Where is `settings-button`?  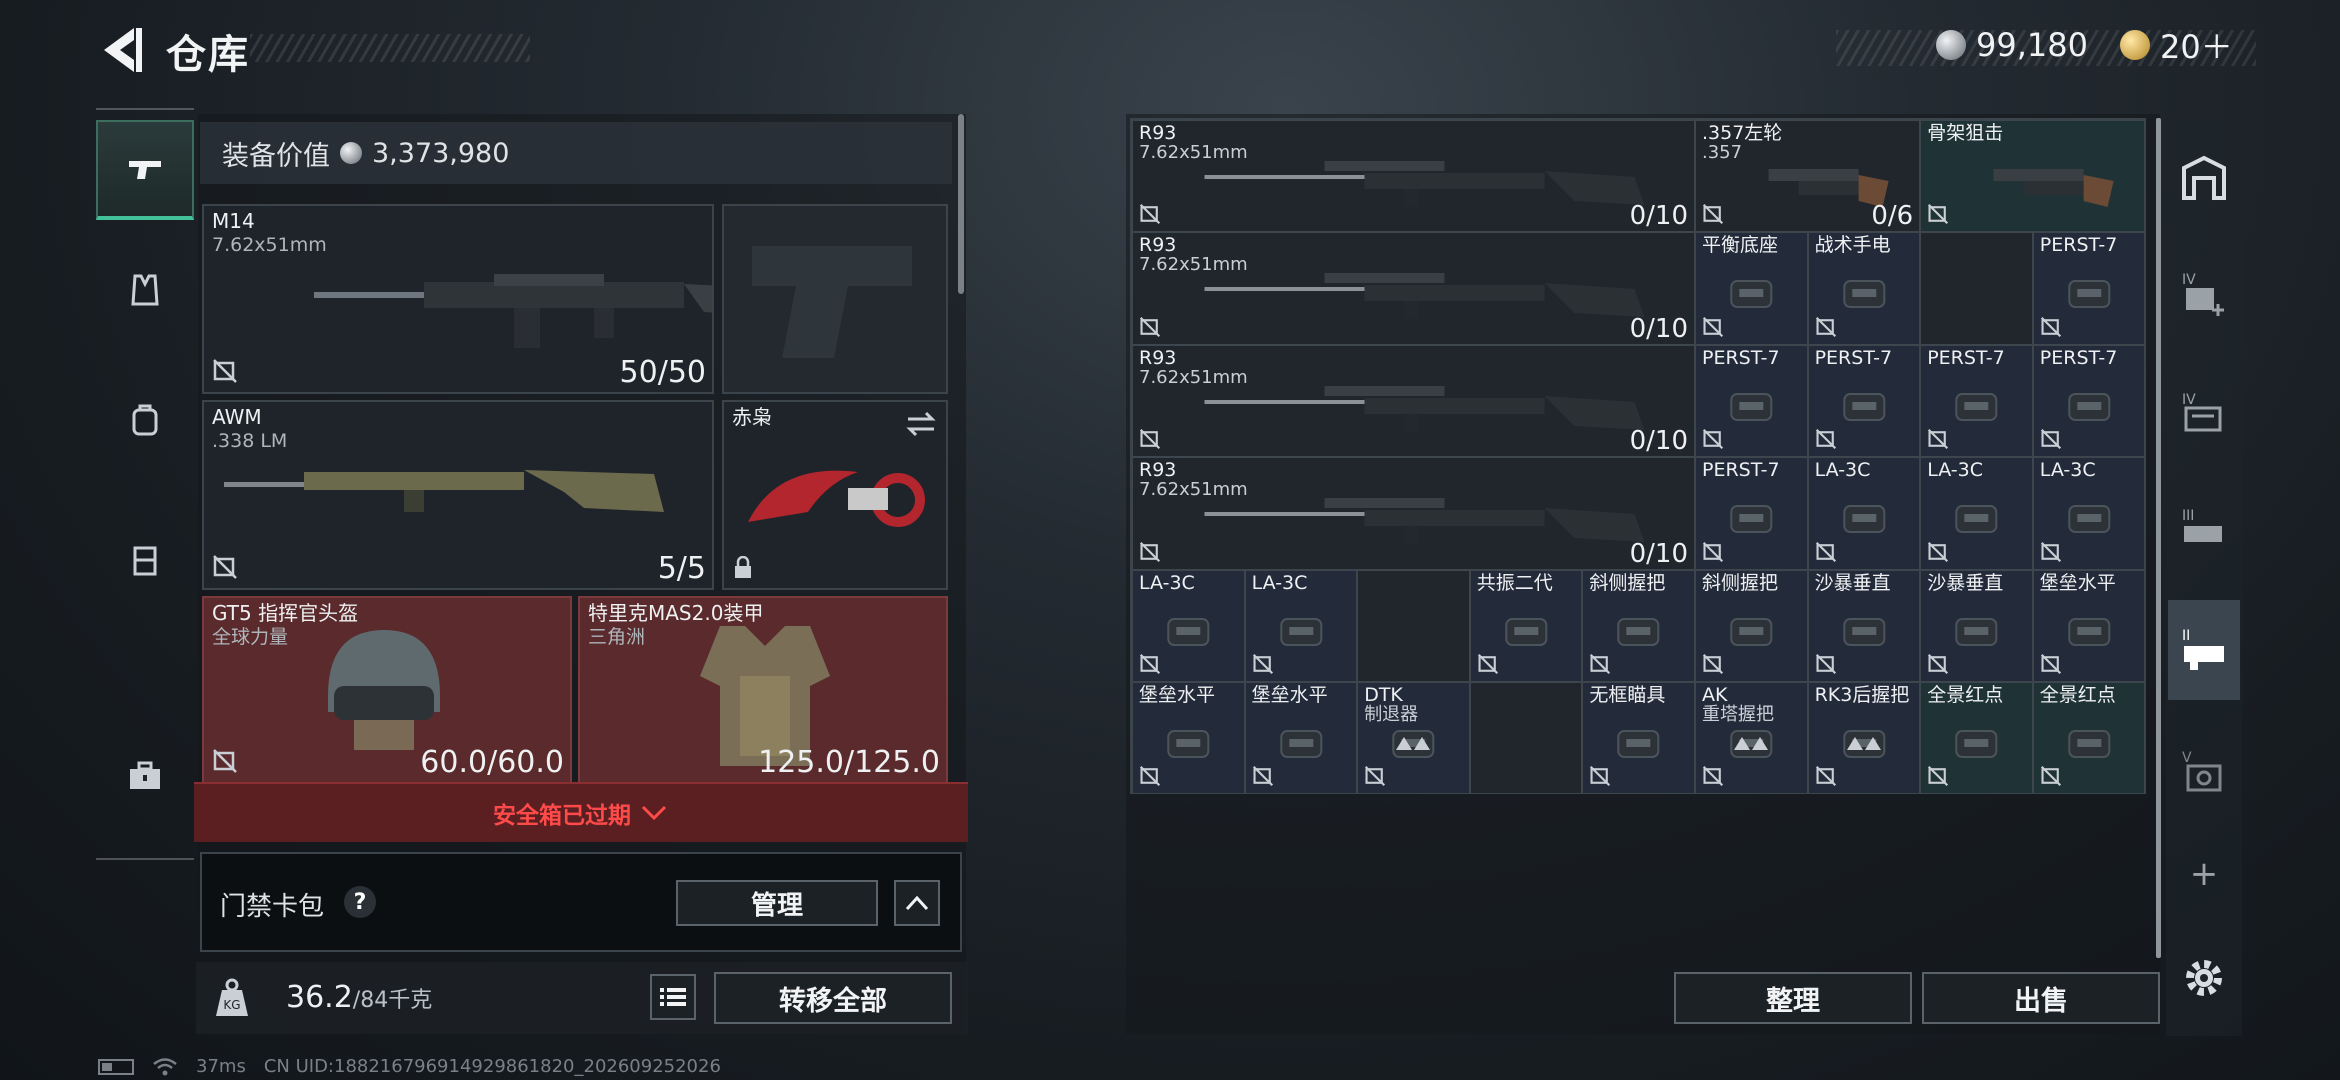
settings-button is located at coordinates (2204, 978).